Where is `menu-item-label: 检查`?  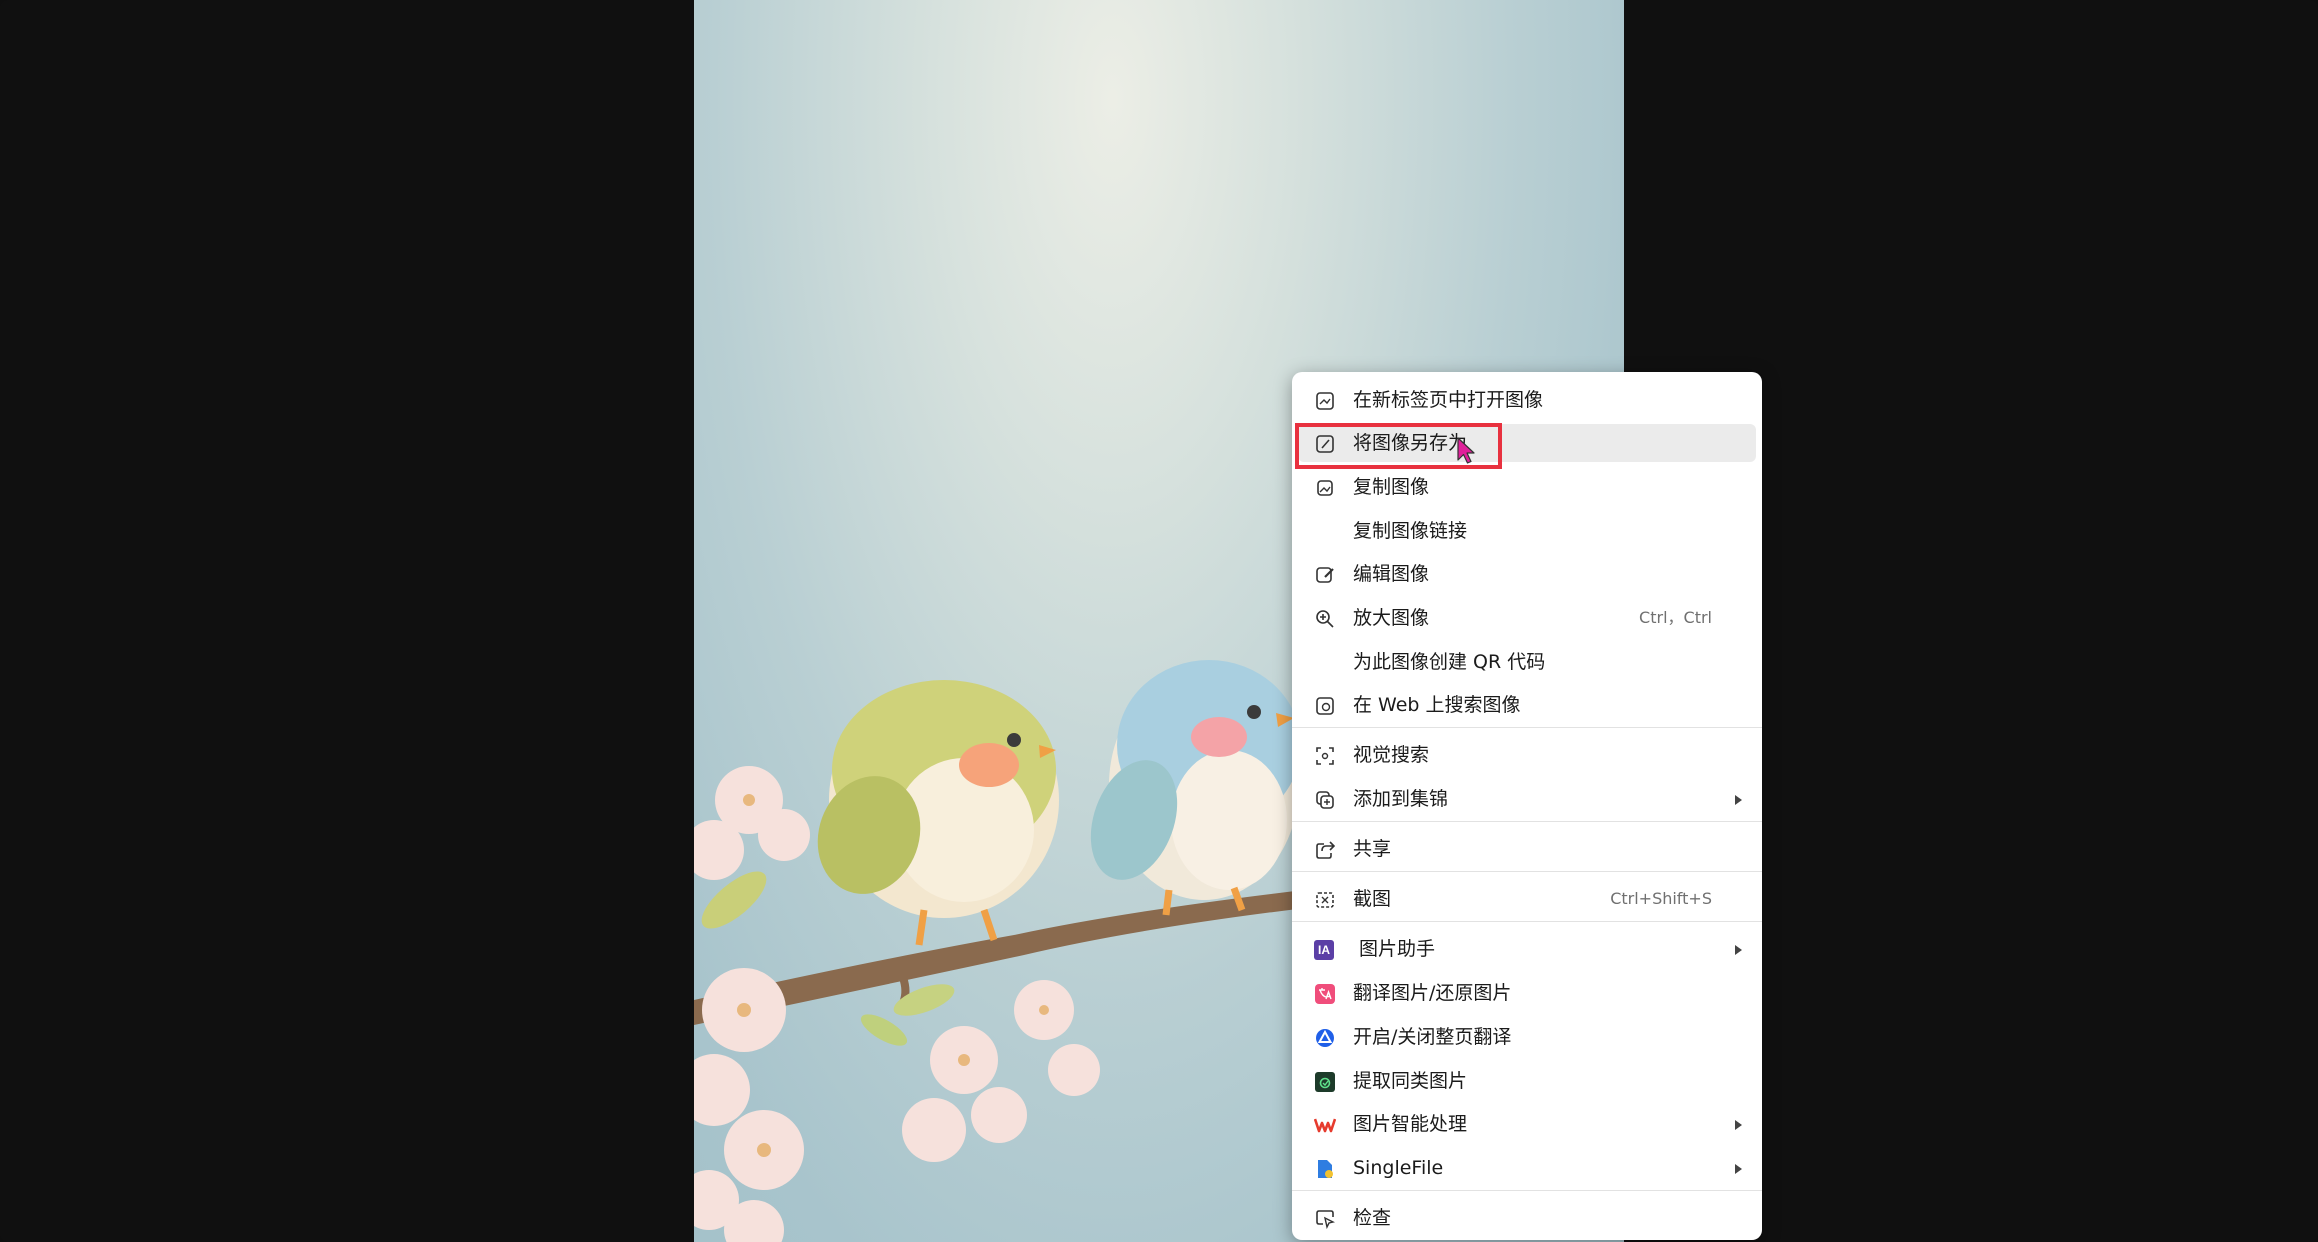
menu-item-label: 检查 is located at coordinates (1372, 1218).